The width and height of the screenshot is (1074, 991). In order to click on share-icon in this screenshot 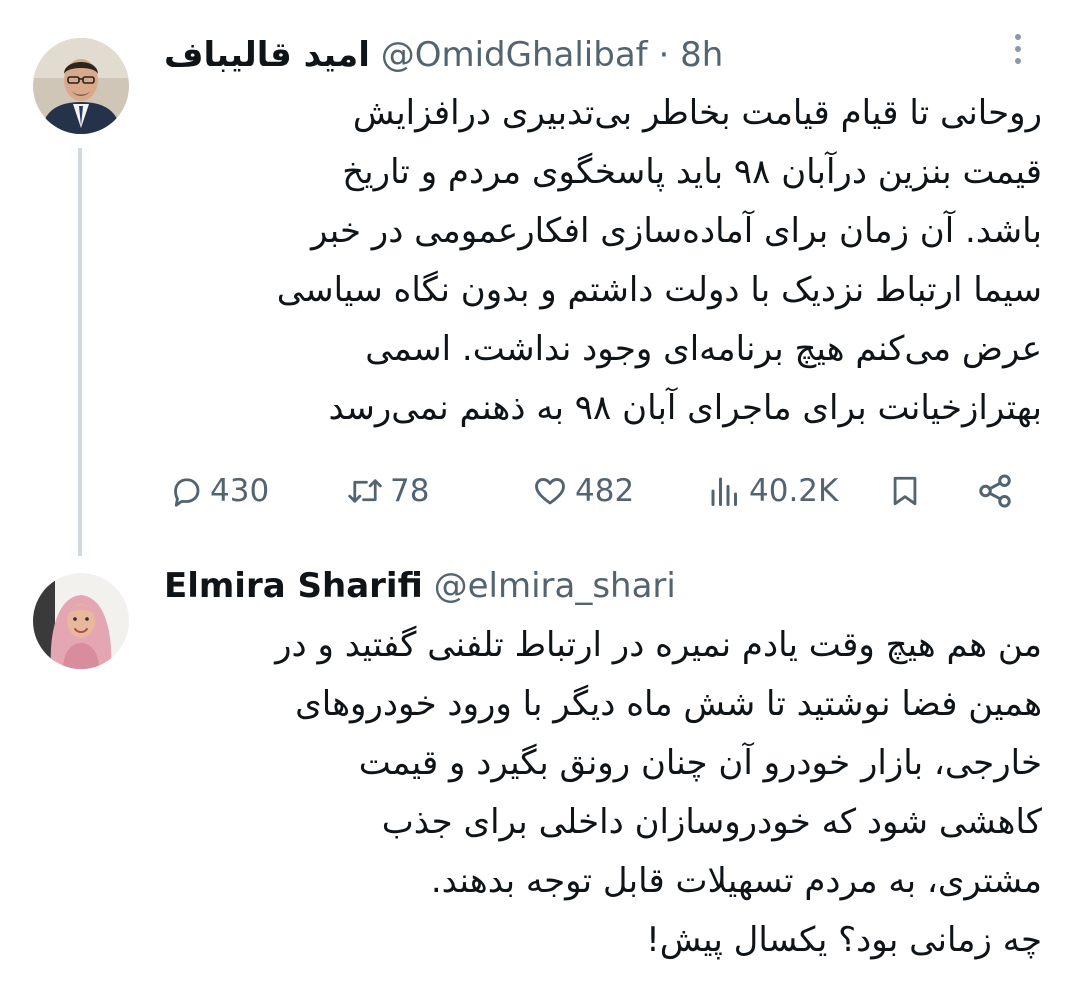, I will do `click(995, 491)`.